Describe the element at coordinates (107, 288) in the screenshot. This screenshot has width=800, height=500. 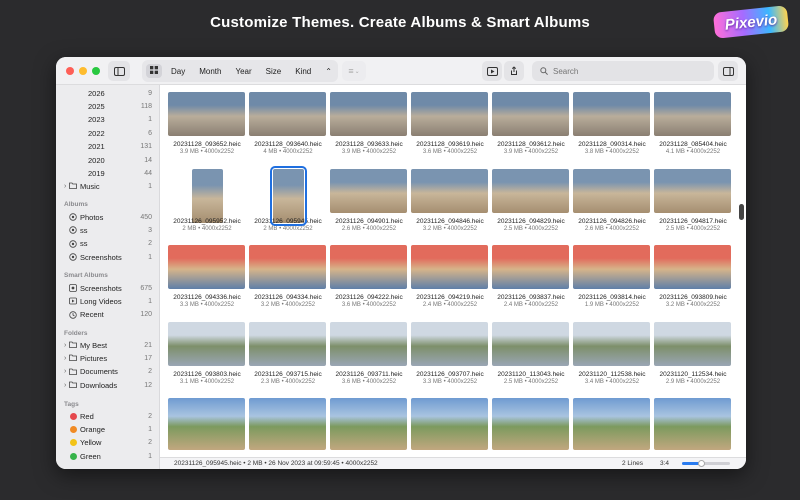
I see `sidebar-item-smart-0: Screenshots 675` at that location.